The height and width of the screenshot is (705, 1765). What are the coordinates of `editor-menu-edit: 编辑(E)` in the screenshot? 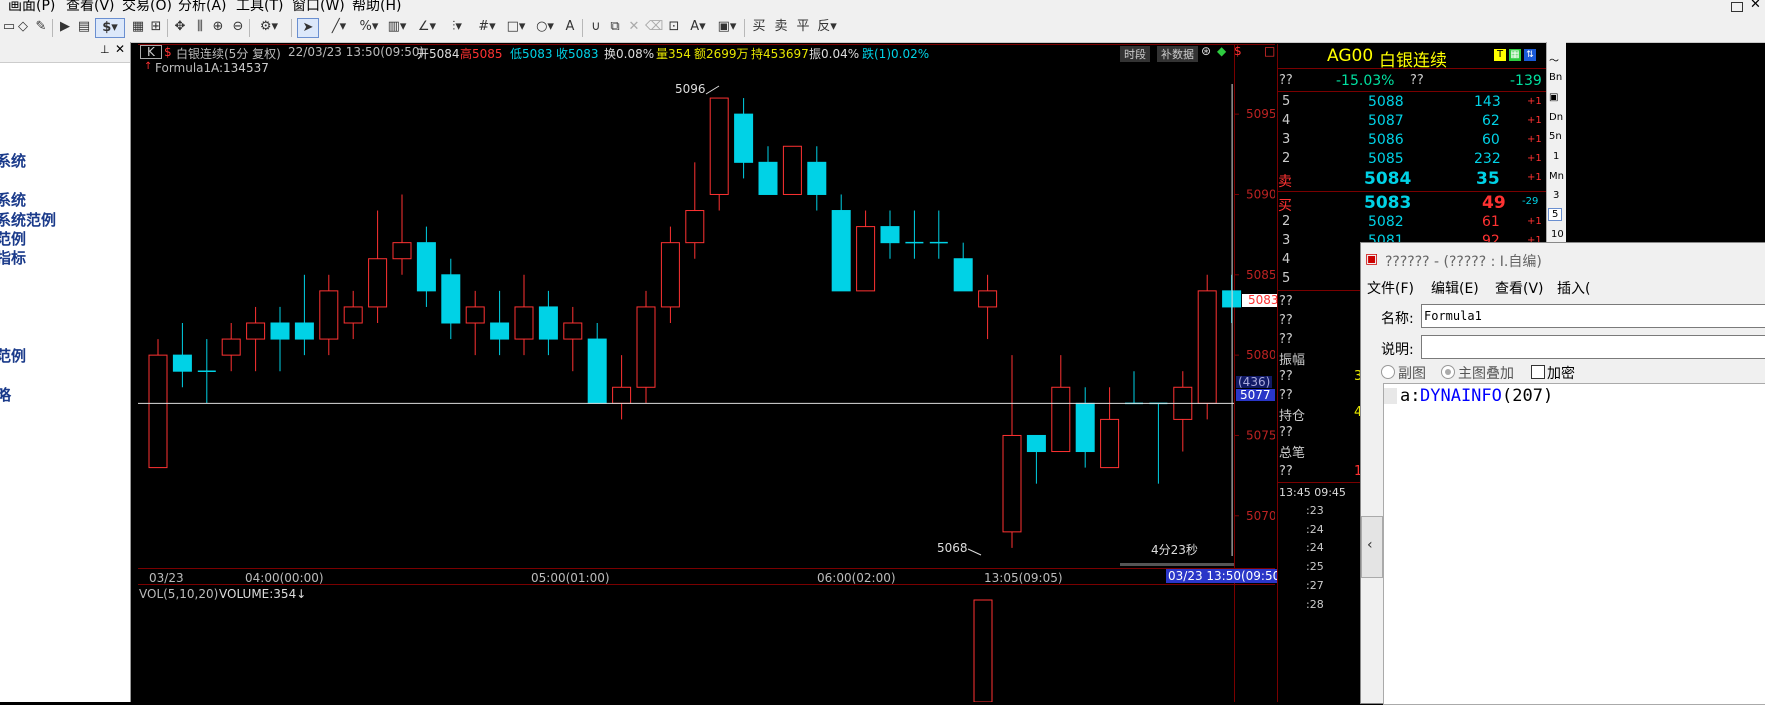 It's located at (1455, 288).